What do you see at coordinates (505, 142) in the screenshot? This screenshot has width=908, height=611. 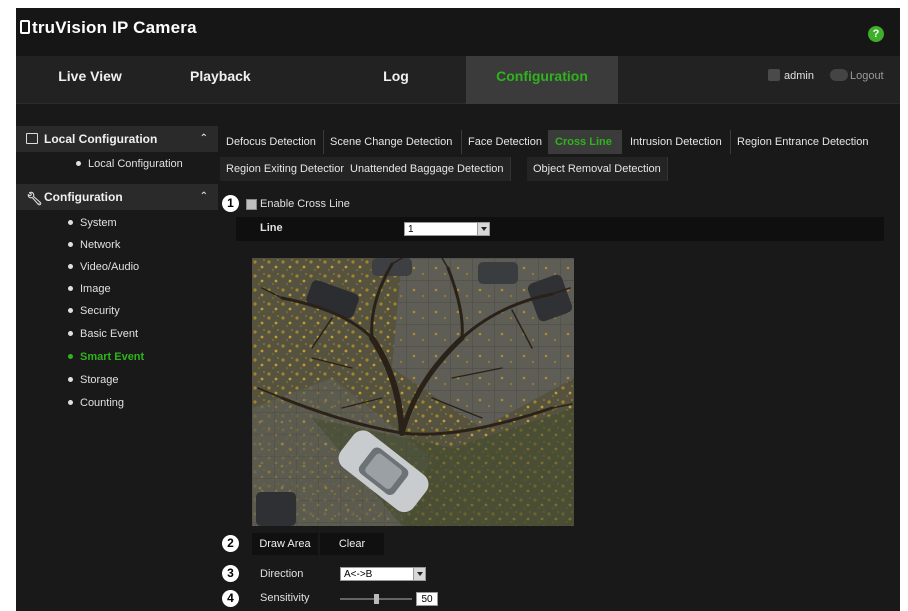 I see `tab-face-detection: Face Detection` at bounding box center [505, 142].